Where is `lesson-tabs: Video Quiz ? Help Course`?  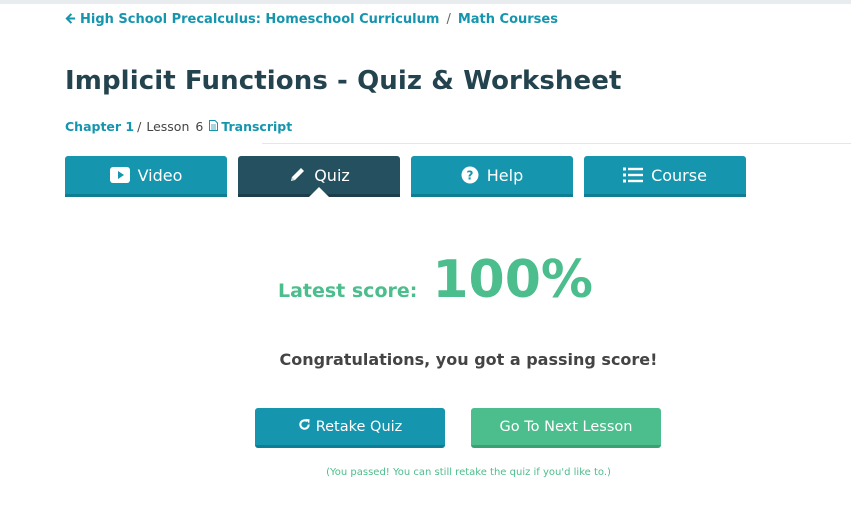
lesson-tabs: Video Quiz ? Help Course is located at coordinates (411, 176).